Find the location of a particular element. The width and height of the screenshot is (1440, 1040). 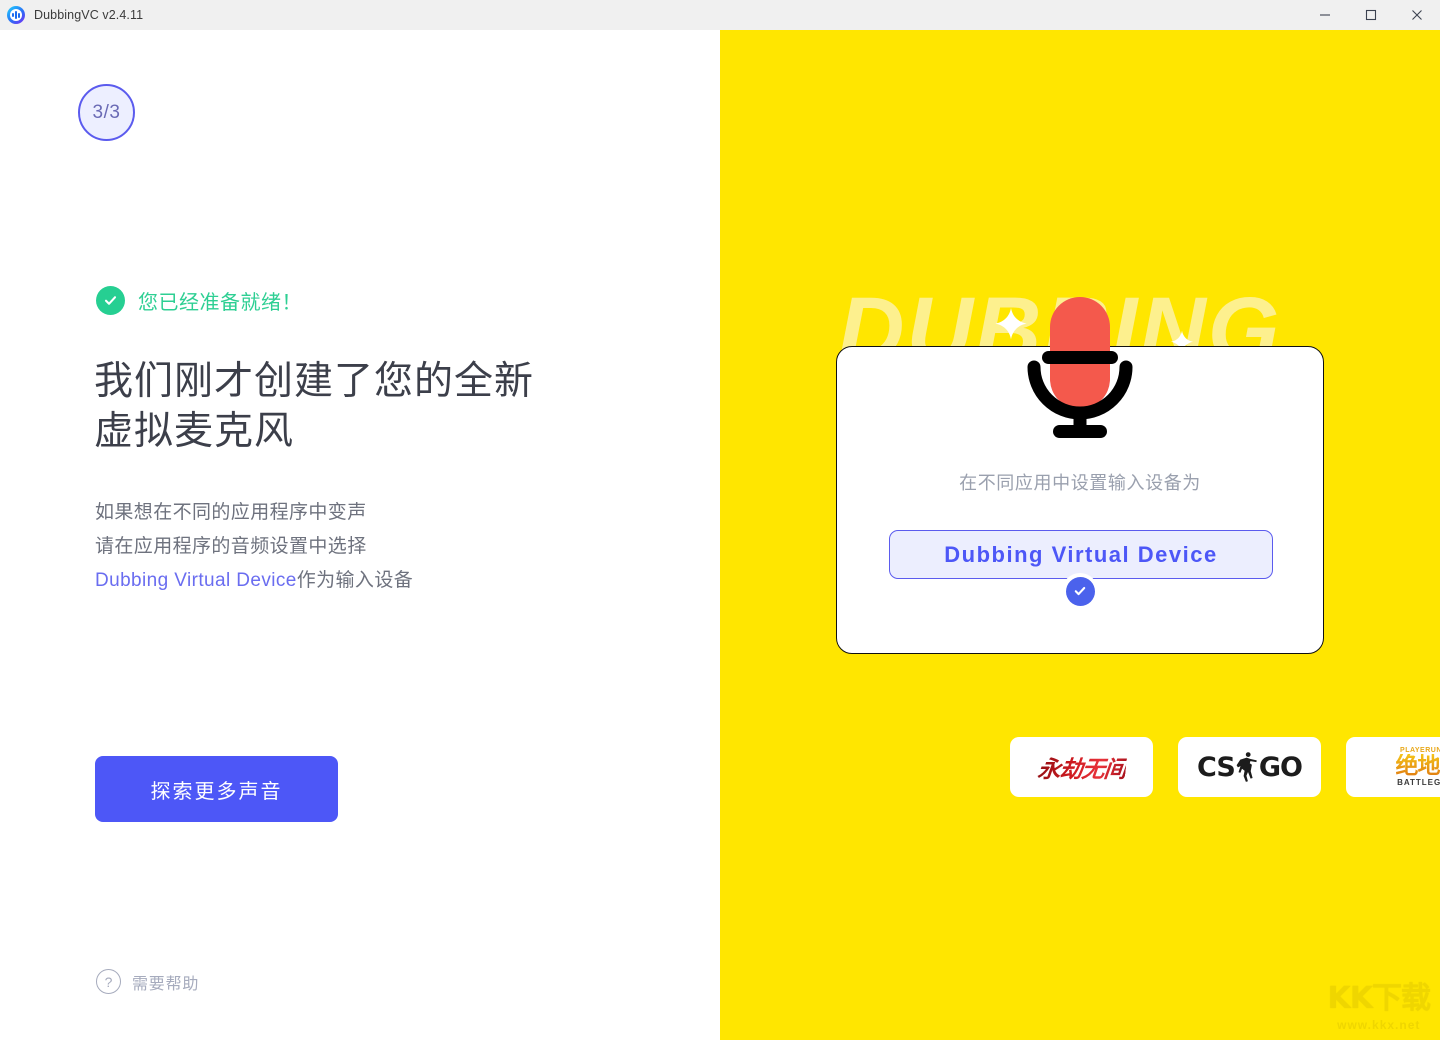

ready-status-row: 您已经准备就绪！ is located at coordinates (199, 300).